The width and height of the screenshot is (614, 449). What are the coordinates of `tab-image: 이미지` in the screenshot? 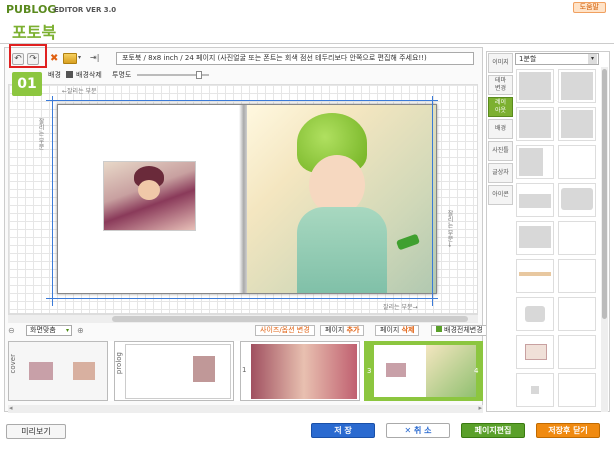 It's located at (500, 63).